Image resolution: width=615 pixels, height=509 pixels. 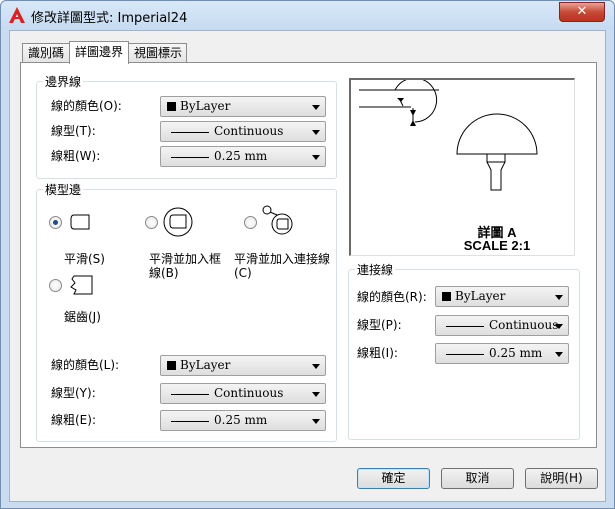 What do you see at coordinates (516, 353) in the screenshot?
I see `connection-lineweight-value: 0.25 mm` at bounding box center [516, 353].